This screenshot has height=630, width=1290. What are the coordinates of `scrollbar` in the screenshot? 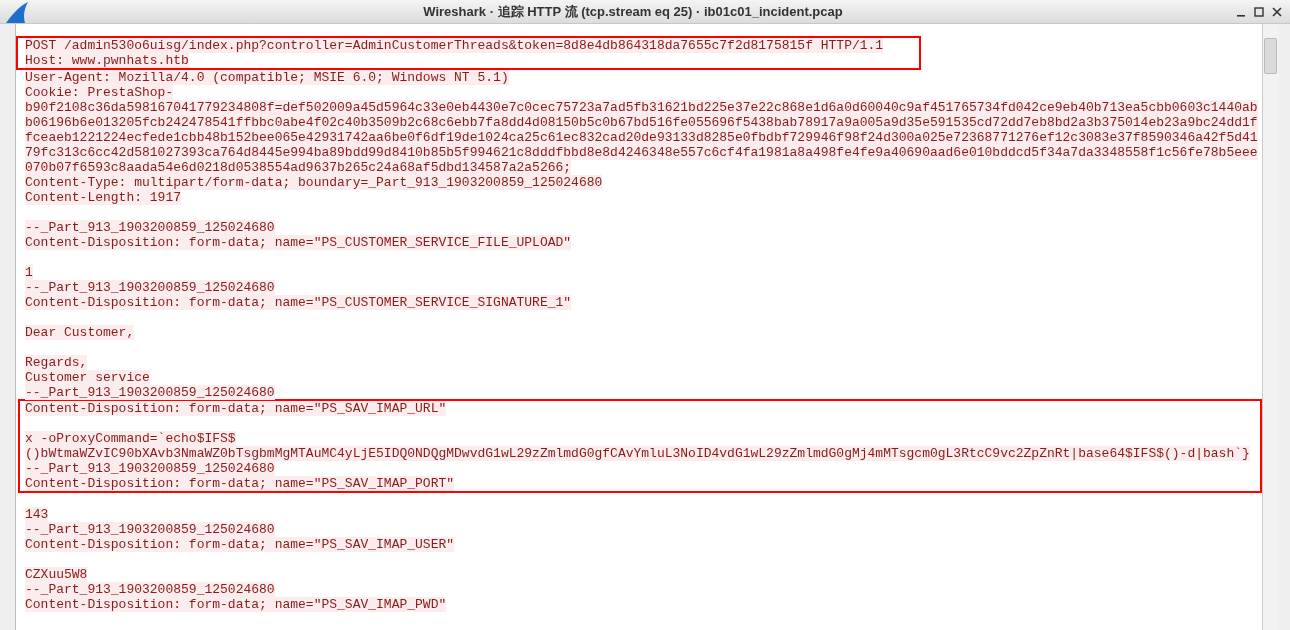 It's located at (1270, 327).